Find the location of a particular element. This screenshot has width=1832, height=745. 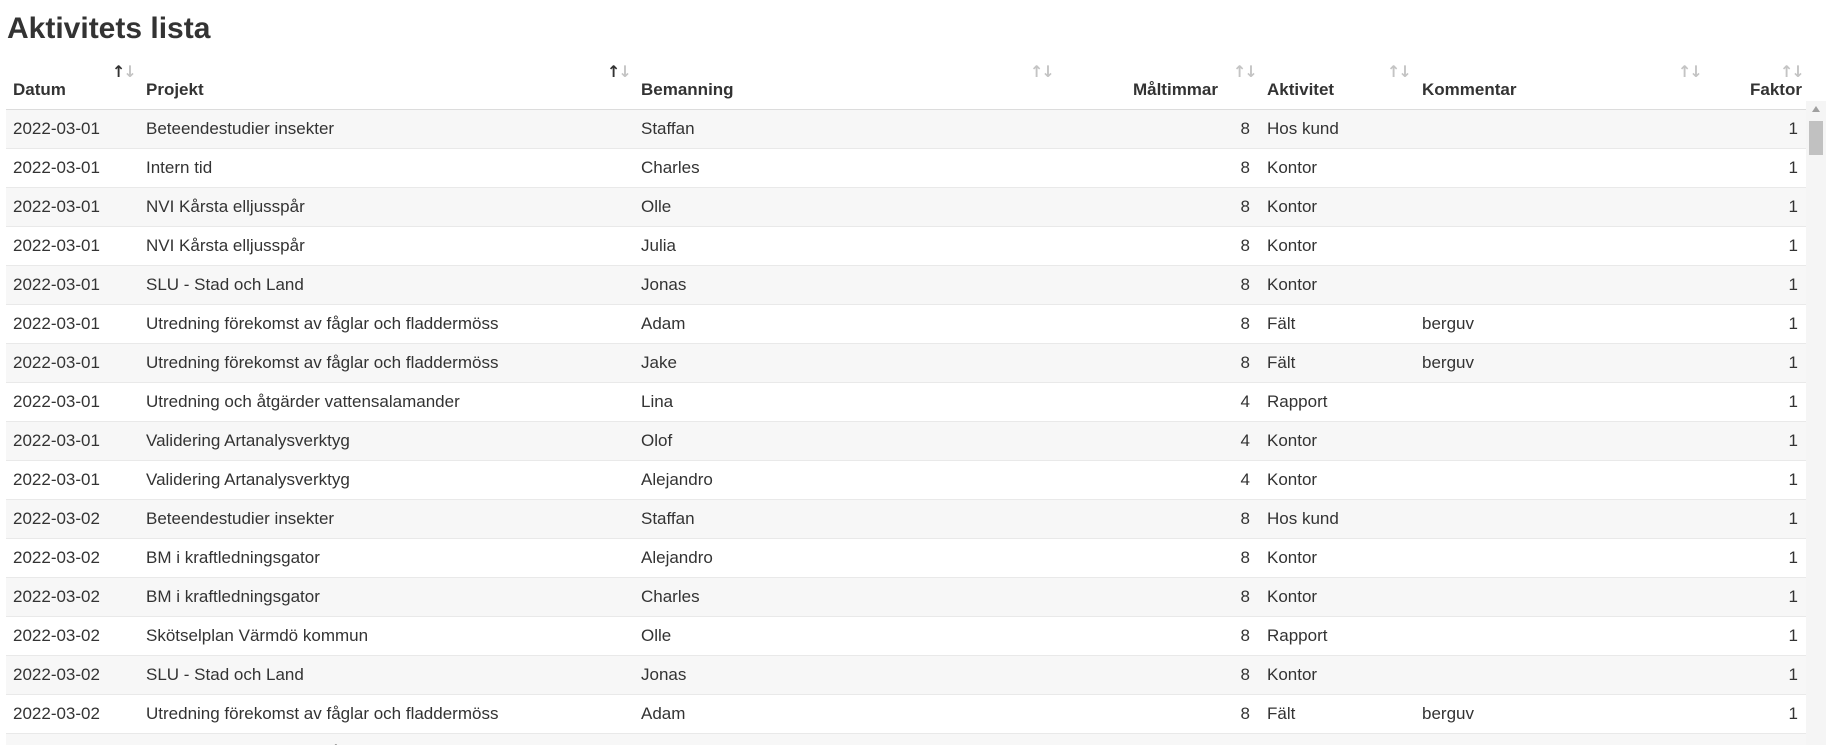

column-label: Kommentar is located at coordinates (1469, 89).